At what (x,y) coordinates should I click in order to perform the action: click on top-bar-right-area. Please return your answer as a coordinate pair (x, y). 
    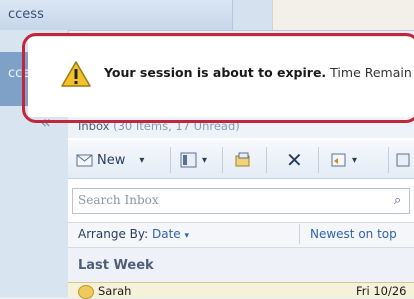
    Looking at the image, I should click on (343, 15).